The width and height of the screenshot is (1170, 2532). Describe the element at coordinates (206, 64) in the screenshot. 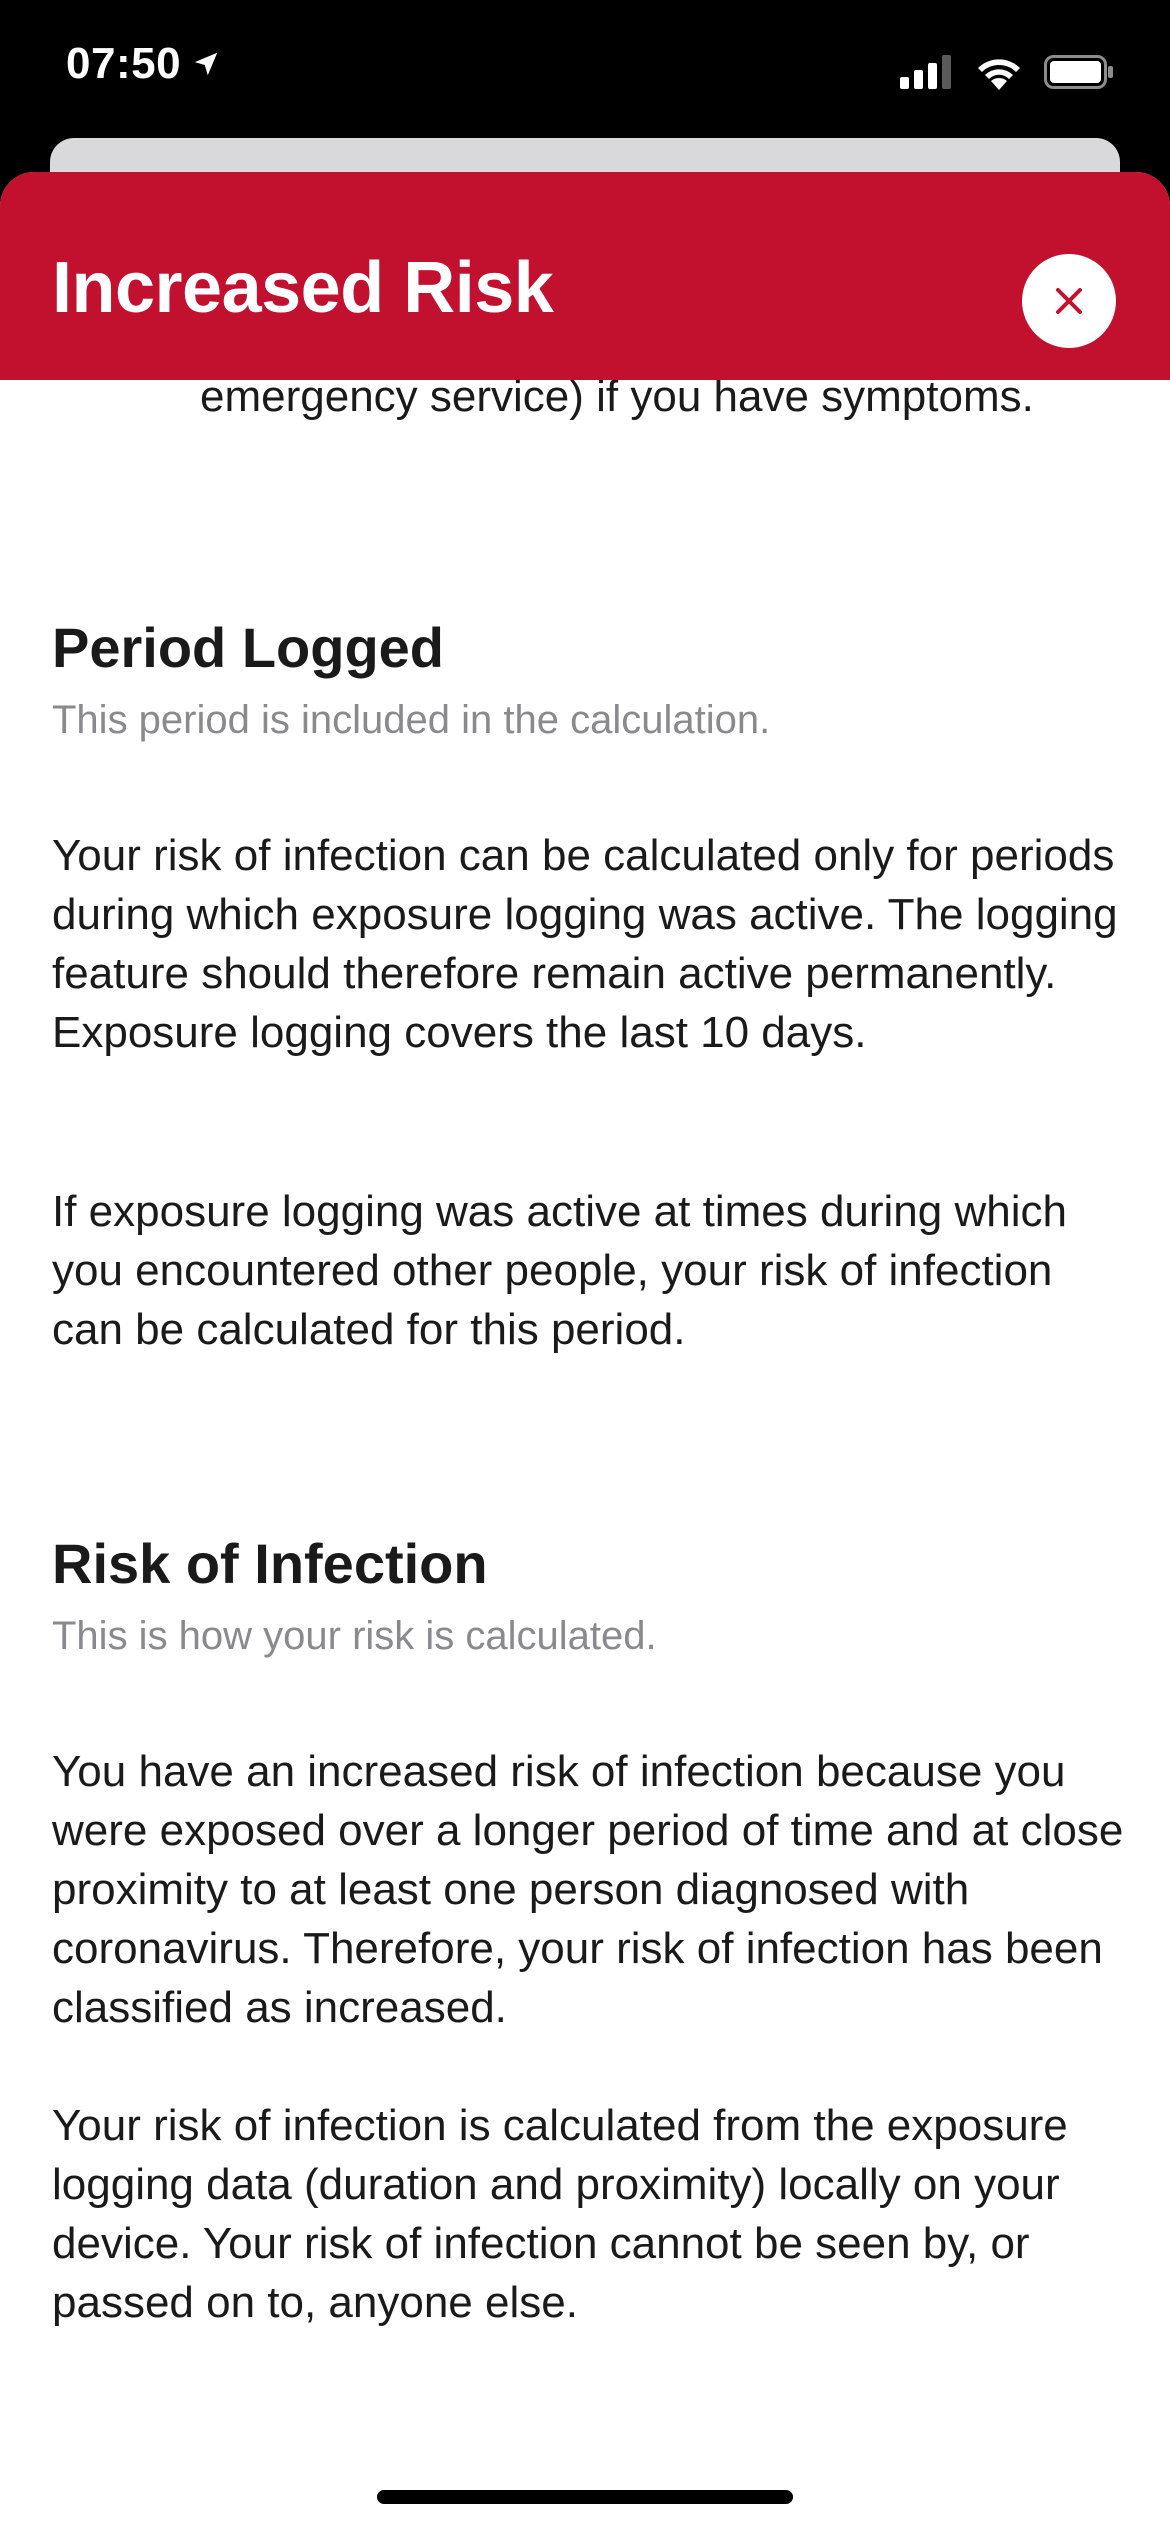

I see `location-arrow-icon` at that location.